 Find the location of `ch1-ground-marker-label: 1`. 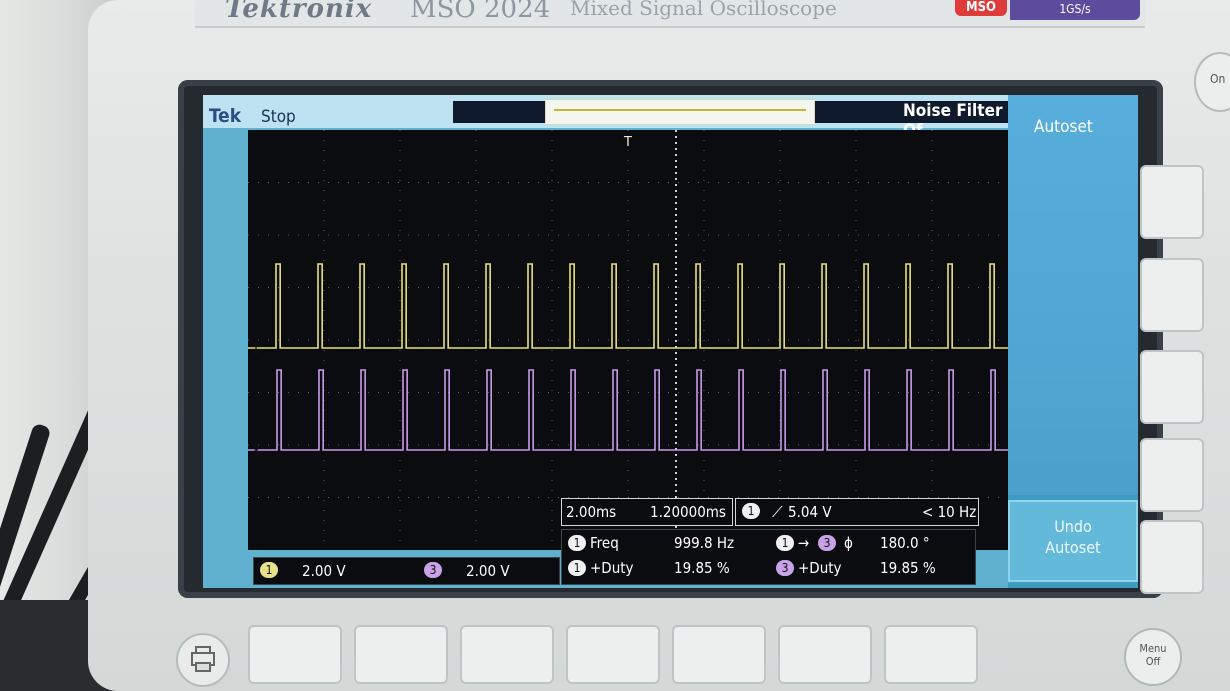

ch1-ground-marker-label: 1 is located at coordinates (256, 349).